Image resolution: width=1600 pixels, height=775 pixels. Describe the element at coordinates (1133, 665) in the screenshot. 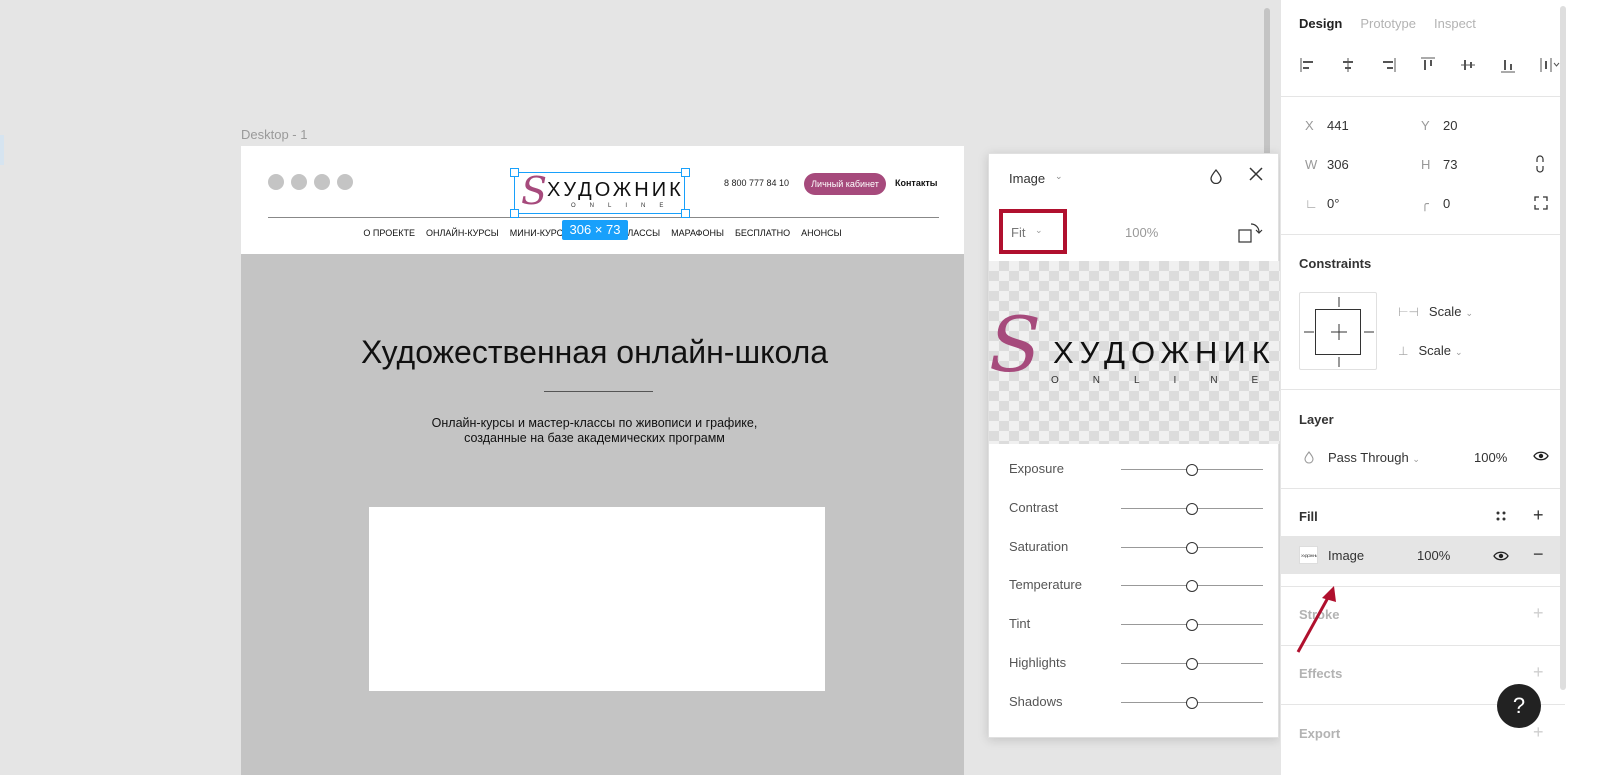

I see `slider-highlights: Highlights` at that location.